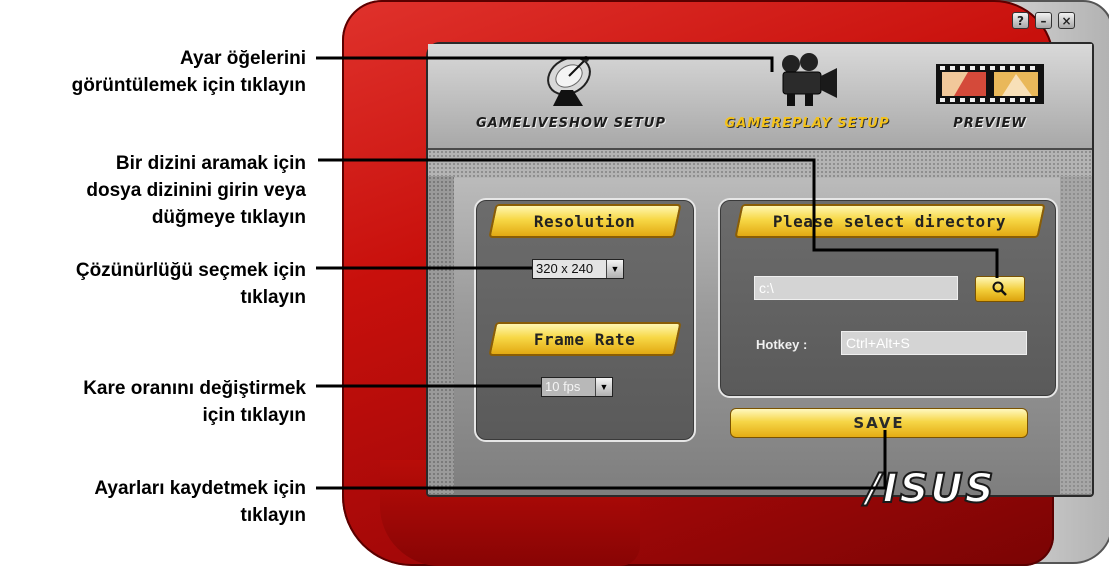 The image size is (1109, 566). I want to click on asus-logo: /ISUS, so click(930, 489).